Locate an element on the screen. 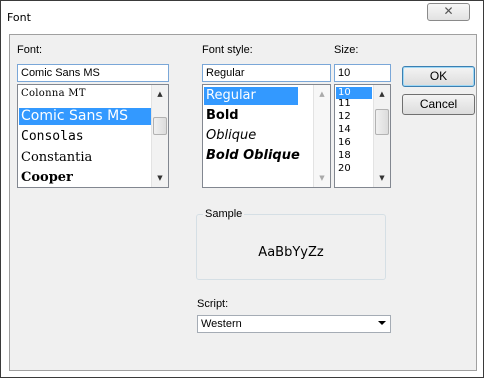 Image resolution: width=491 pixels, height=385 pixels. font-style-input: Regular is located at coordinates (266, 73).